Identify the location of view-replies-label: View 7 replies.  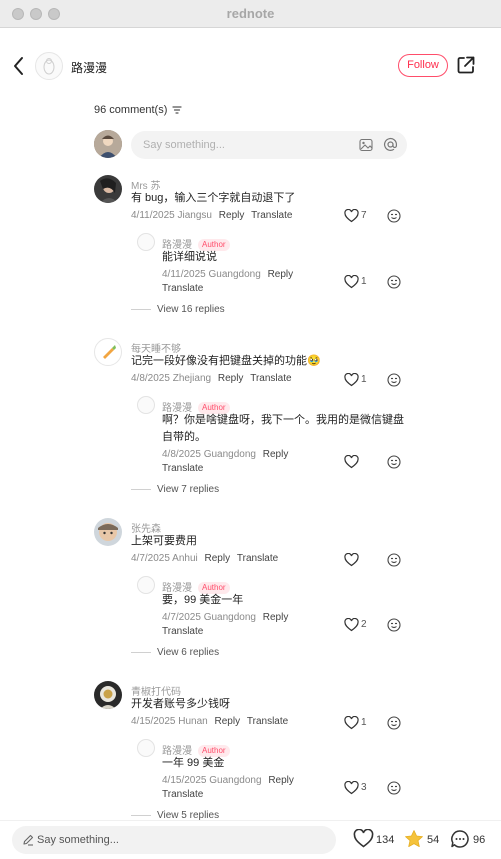
(188, 489).